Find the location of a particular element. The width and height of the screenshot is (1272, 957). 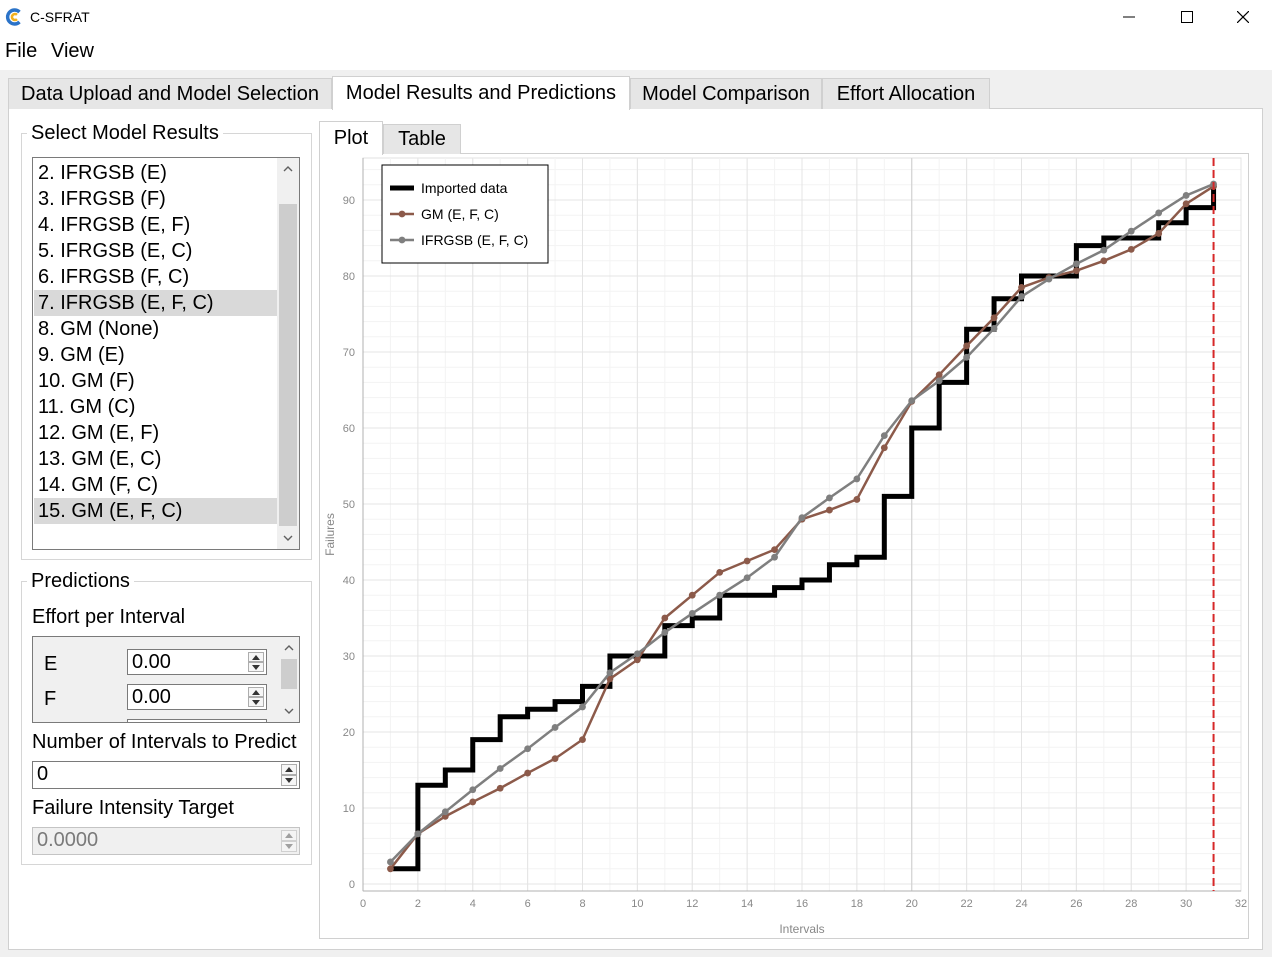

effort-e-label: E is located at coordinates (51, 664).